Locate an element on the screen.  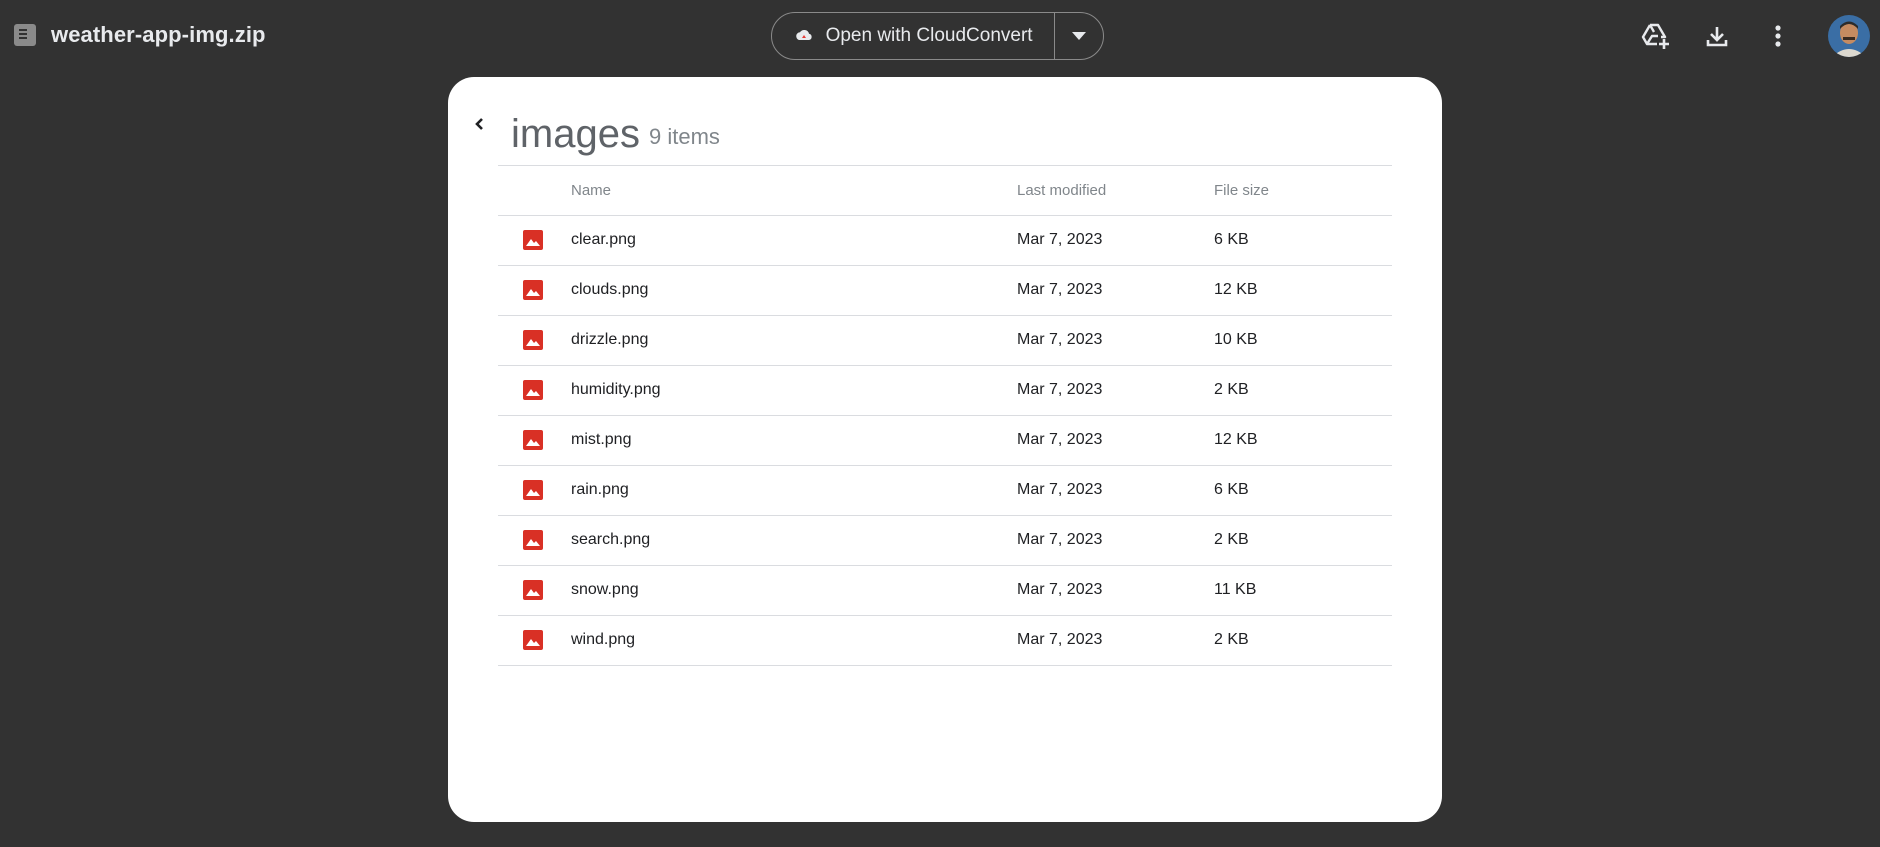
table-row: clear.png Mar 7, 2023 6 KB is located at coordinates (945, 241).